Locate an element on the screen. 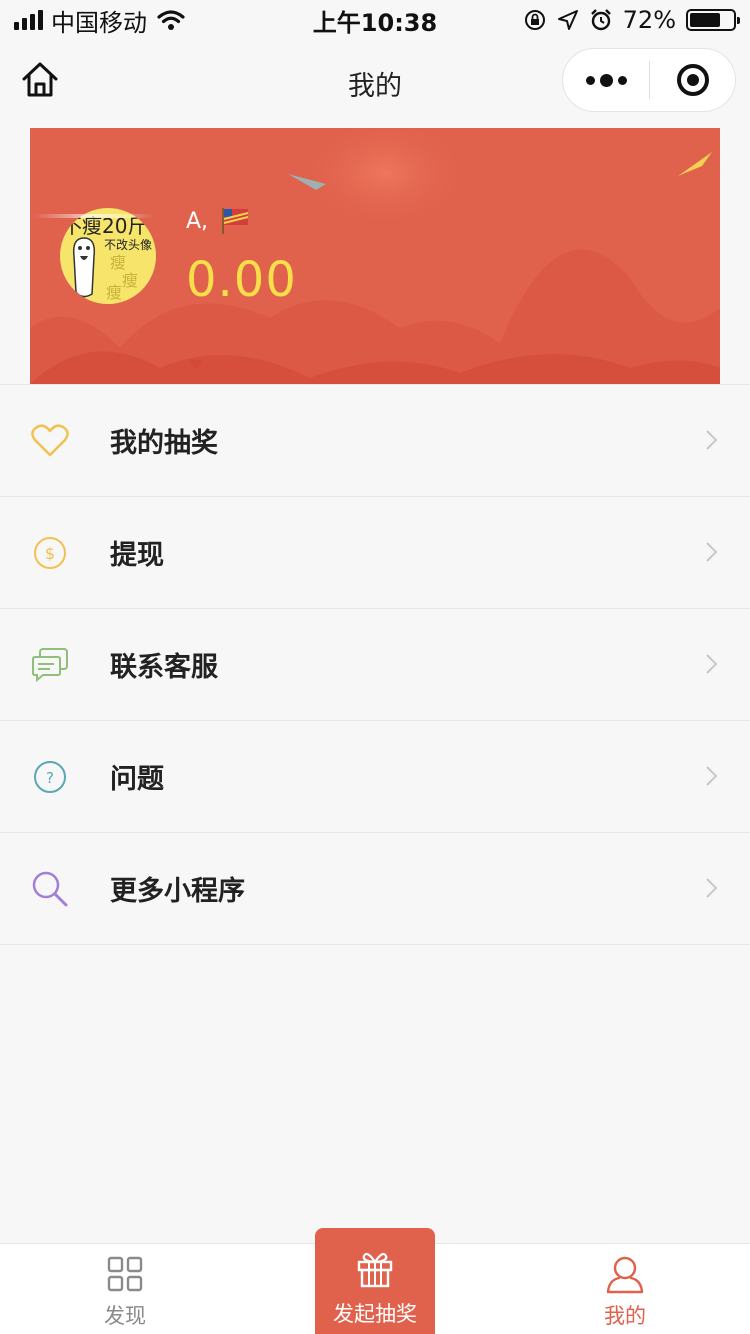 This screenshot has height=1334, width=750. menu-item-withdraw: $ 提现 is located at coordinates (375, 553).